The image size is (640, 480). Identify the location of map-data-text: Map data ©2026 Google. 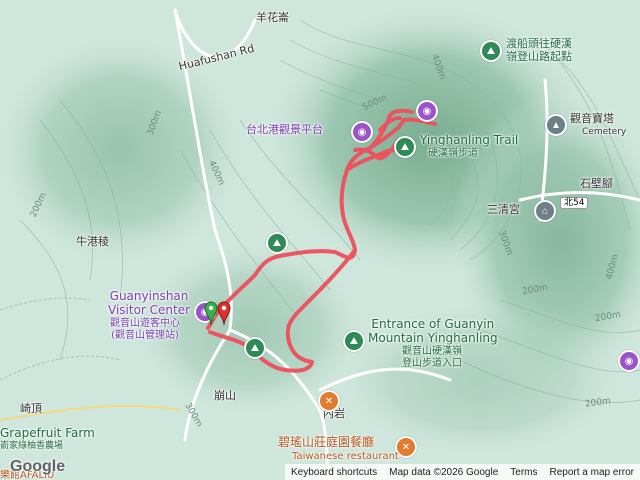
(444, 472).